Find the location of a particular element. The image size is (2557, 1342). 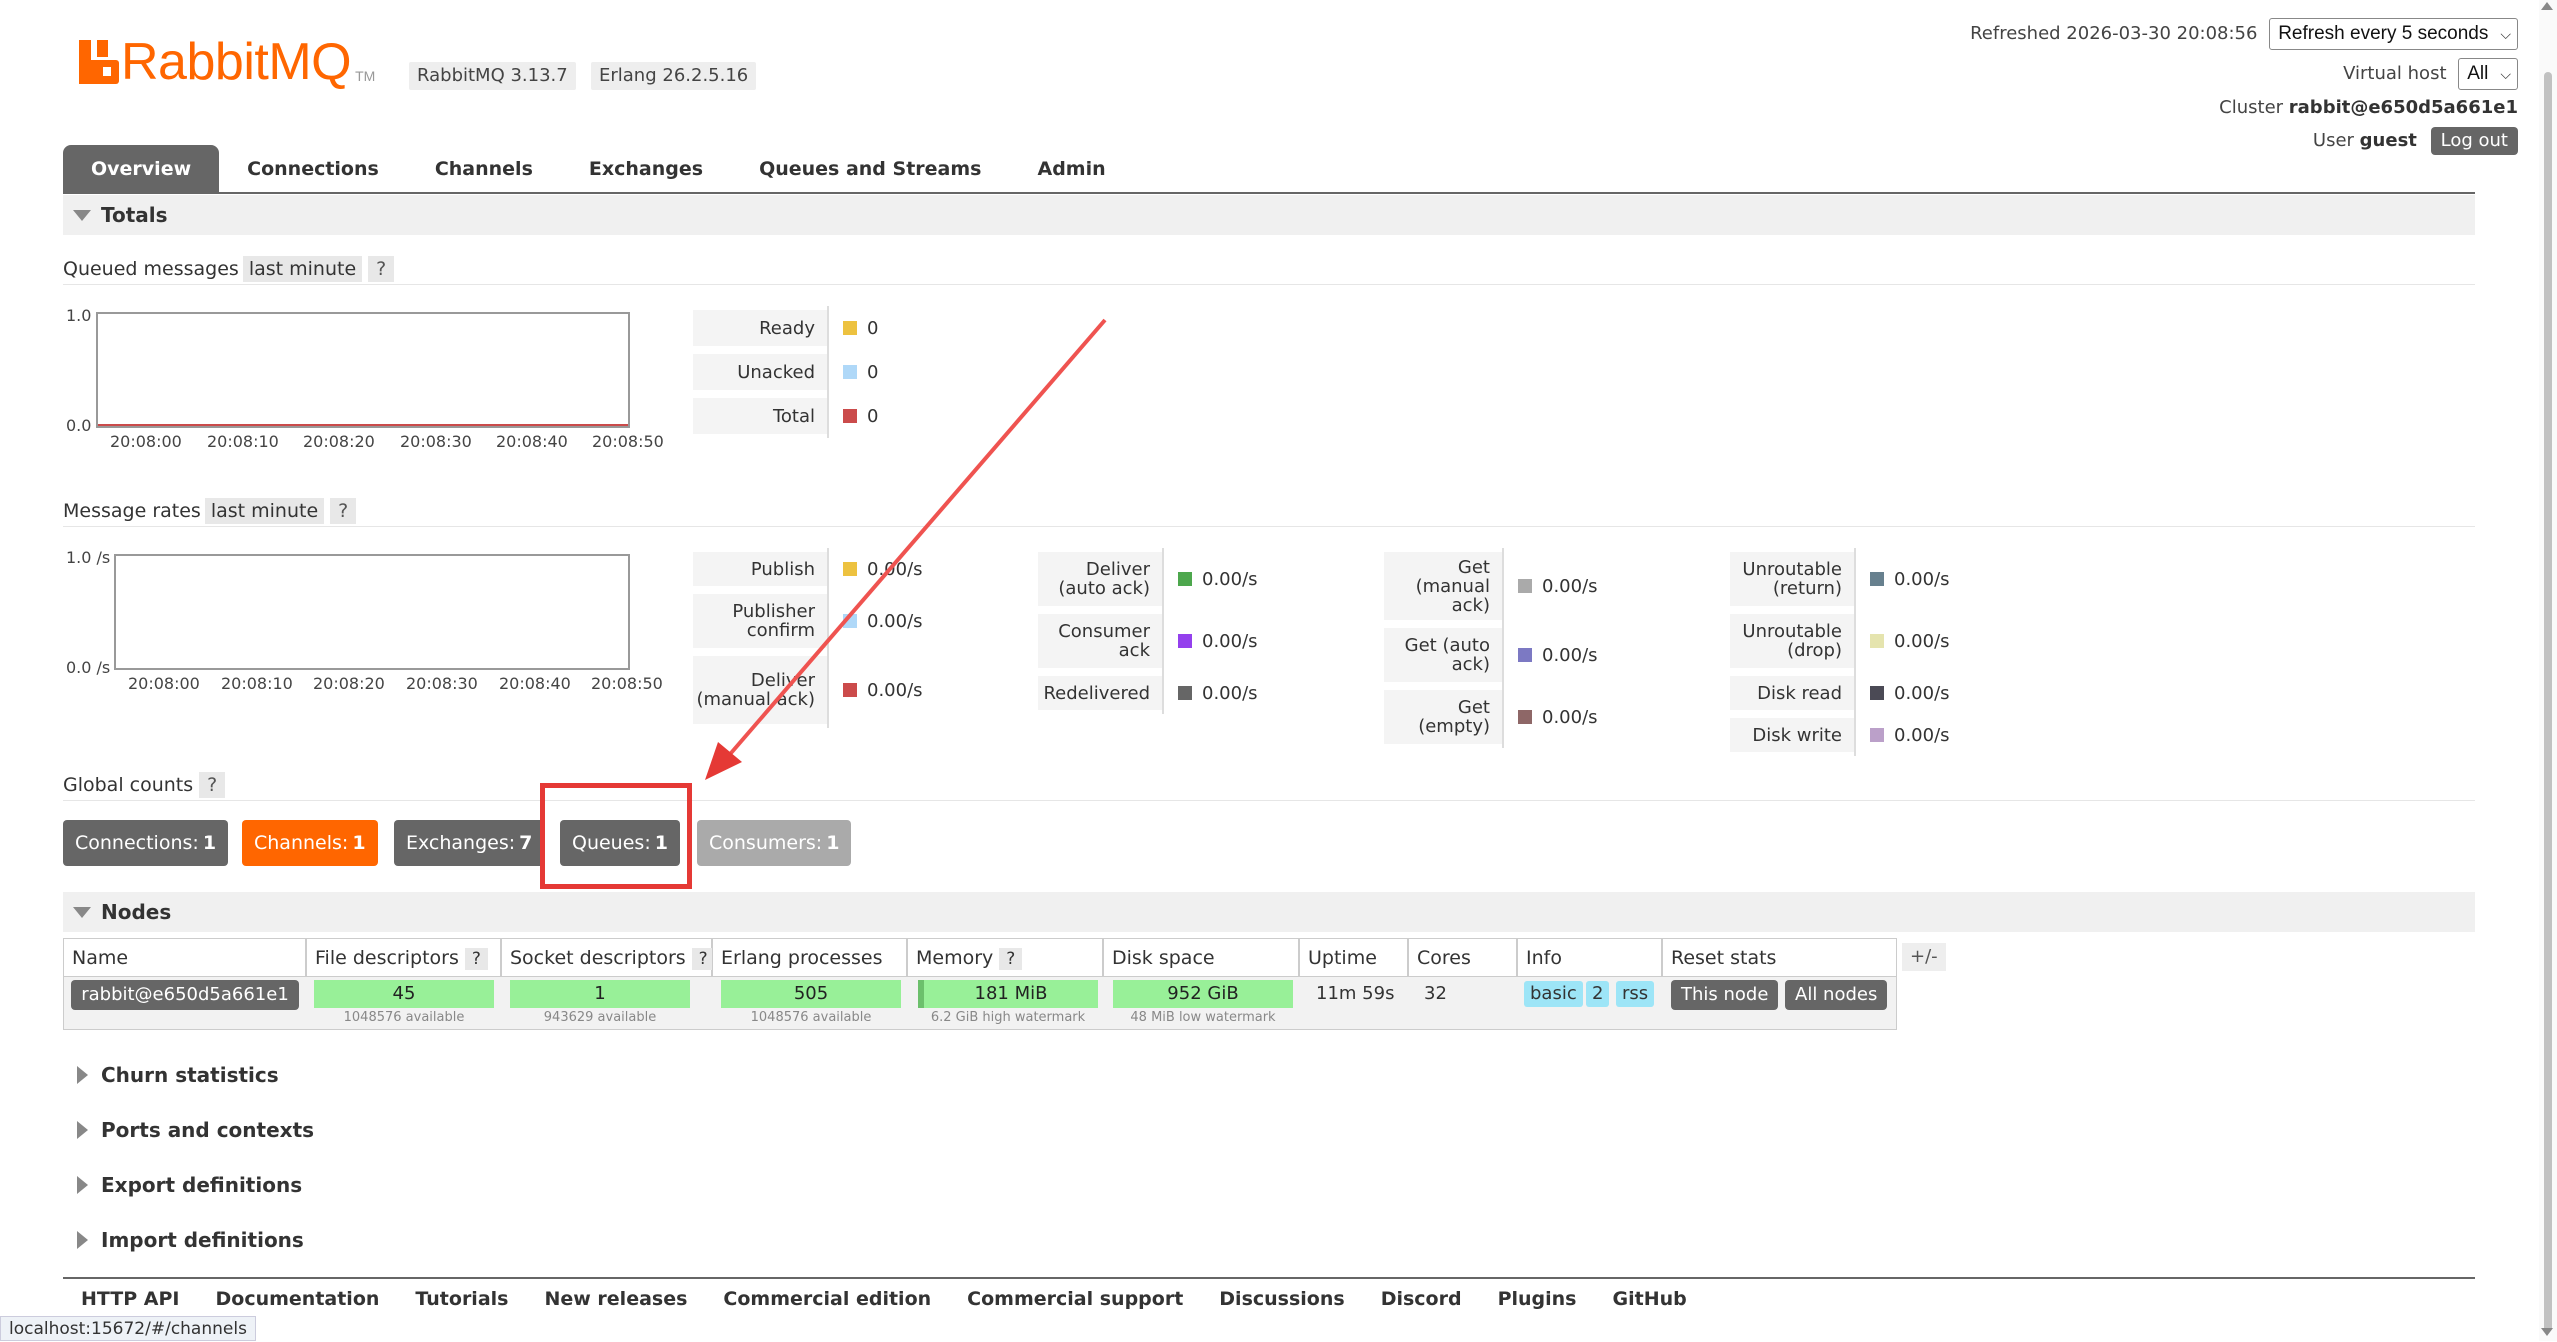

legend-label-unroutable-drop: Unroutable (drop) is located at coordinates (1792, 641).